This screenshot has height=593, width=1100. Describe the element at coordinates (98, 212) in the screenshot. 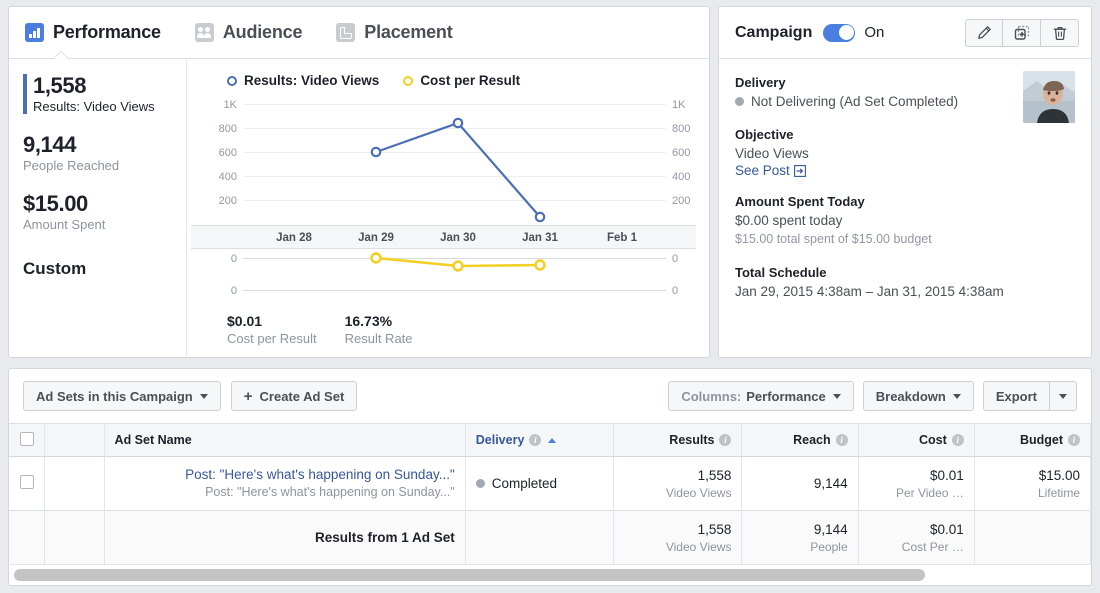

I see `stat-spent: $15.00 Amount Spent` at that location.